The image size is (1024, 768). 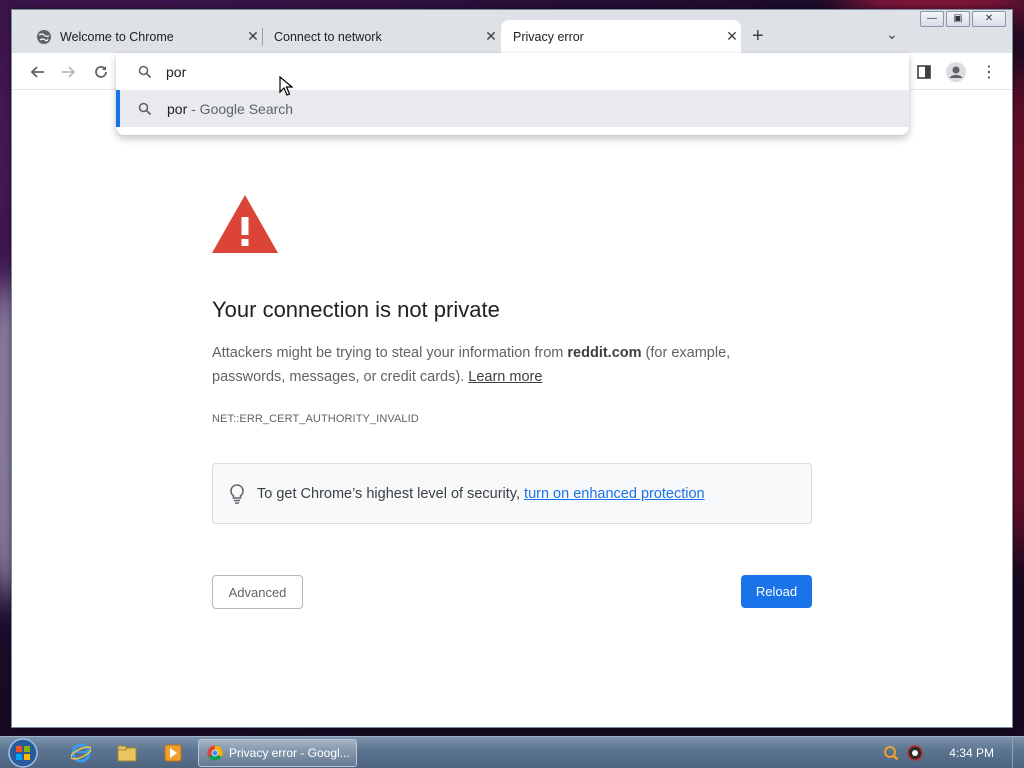 What do you see at coordinates (604, 353) in the screenshot?
I see `domain-name: reddit.com` at bounding box center [604, 353].